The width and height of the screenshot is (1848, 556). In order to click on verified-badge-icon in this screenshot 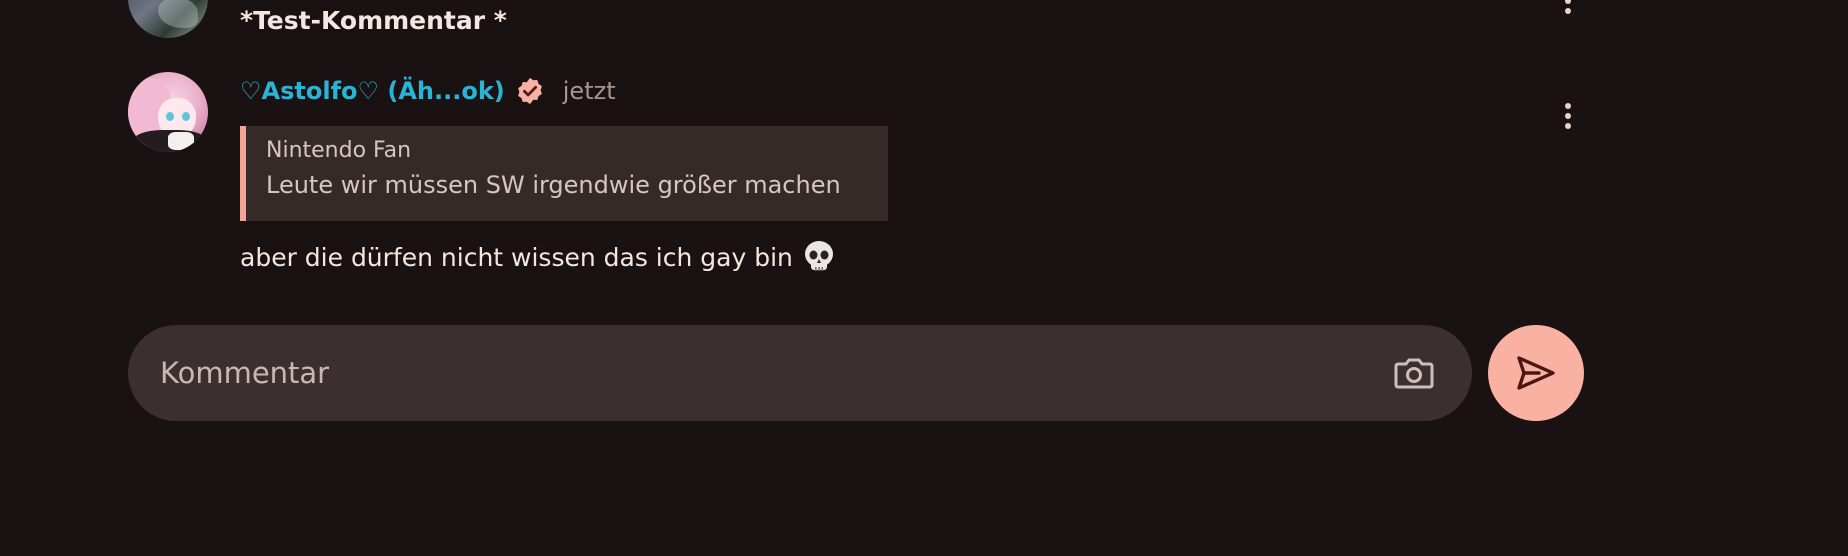, I will do `click(530, 91)`.